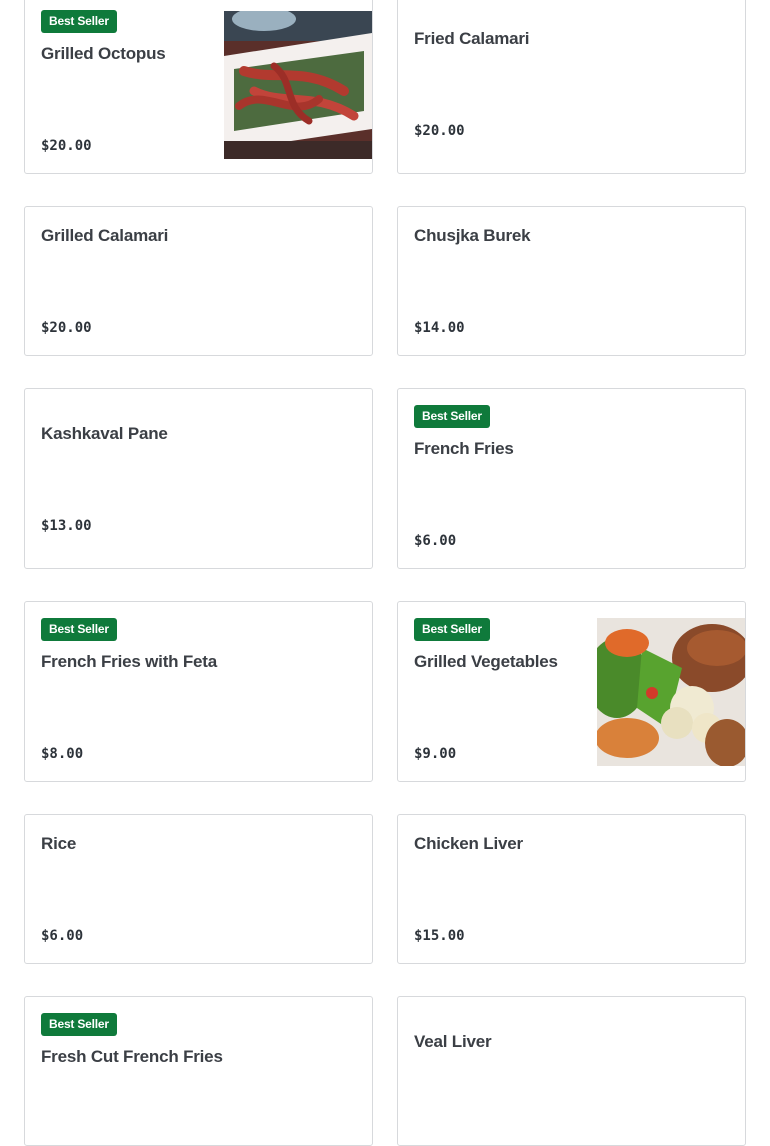 The width and height of the screenshot is (770, 1146). Describe the element at coordinates (129, 661) in the screenshot. I see `item-name: French Fries with Feta` at that location.